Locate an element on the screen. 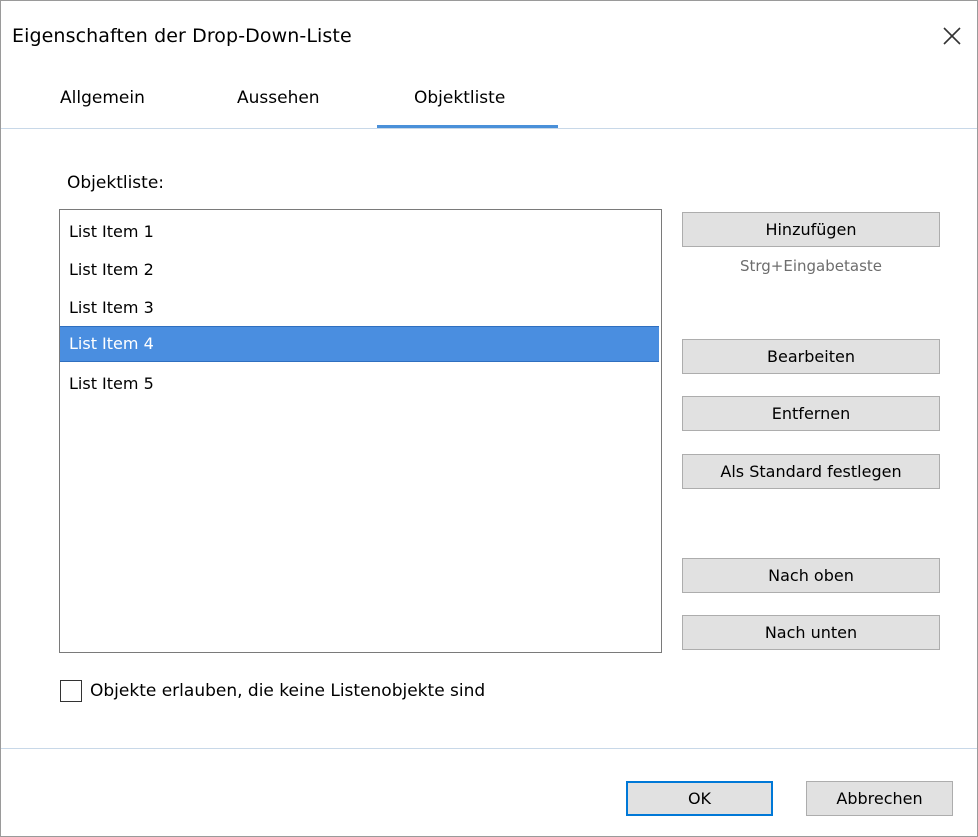 This screenshot has width=978, height=837. list-item: List Item 2 is located at coordinates (359, 270).